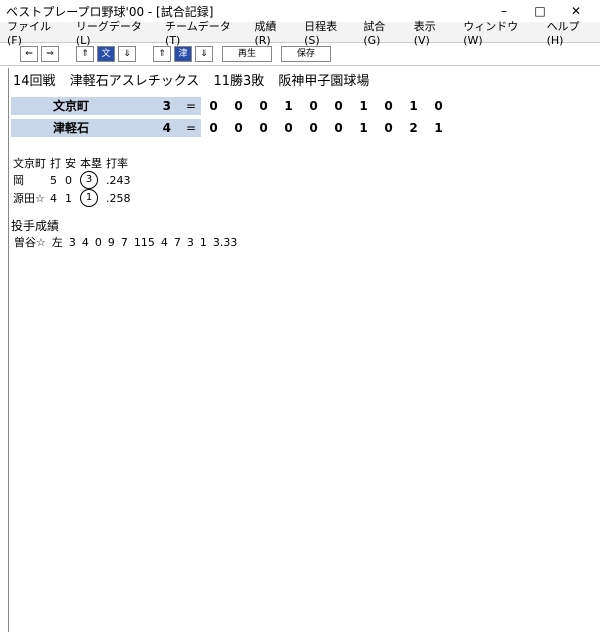 This screenshot has width=600, height=640. What do you see at coordinates (18, 180) in the screenshot?
I see `player-name: 岡` at bounding box center [18, 180].